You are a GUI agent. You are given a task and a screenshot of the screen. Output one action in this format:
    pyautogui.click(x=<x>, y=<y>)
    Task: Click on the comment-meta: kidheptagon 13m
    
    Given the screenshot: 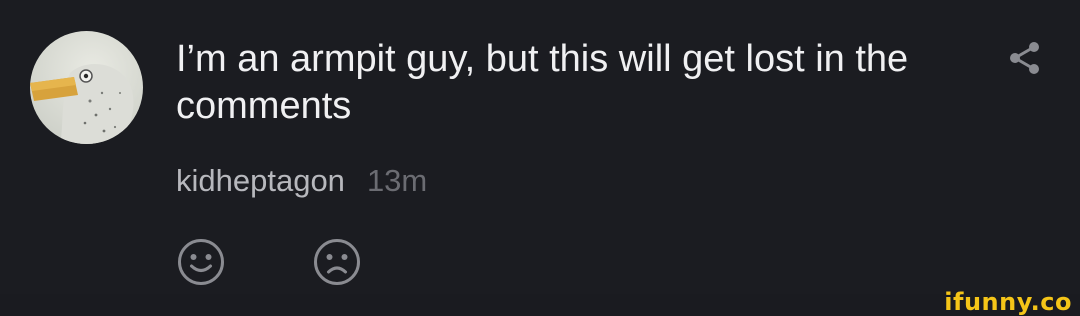 What is the action you would take?
    pyautogui.click(x=301, y=181)
    